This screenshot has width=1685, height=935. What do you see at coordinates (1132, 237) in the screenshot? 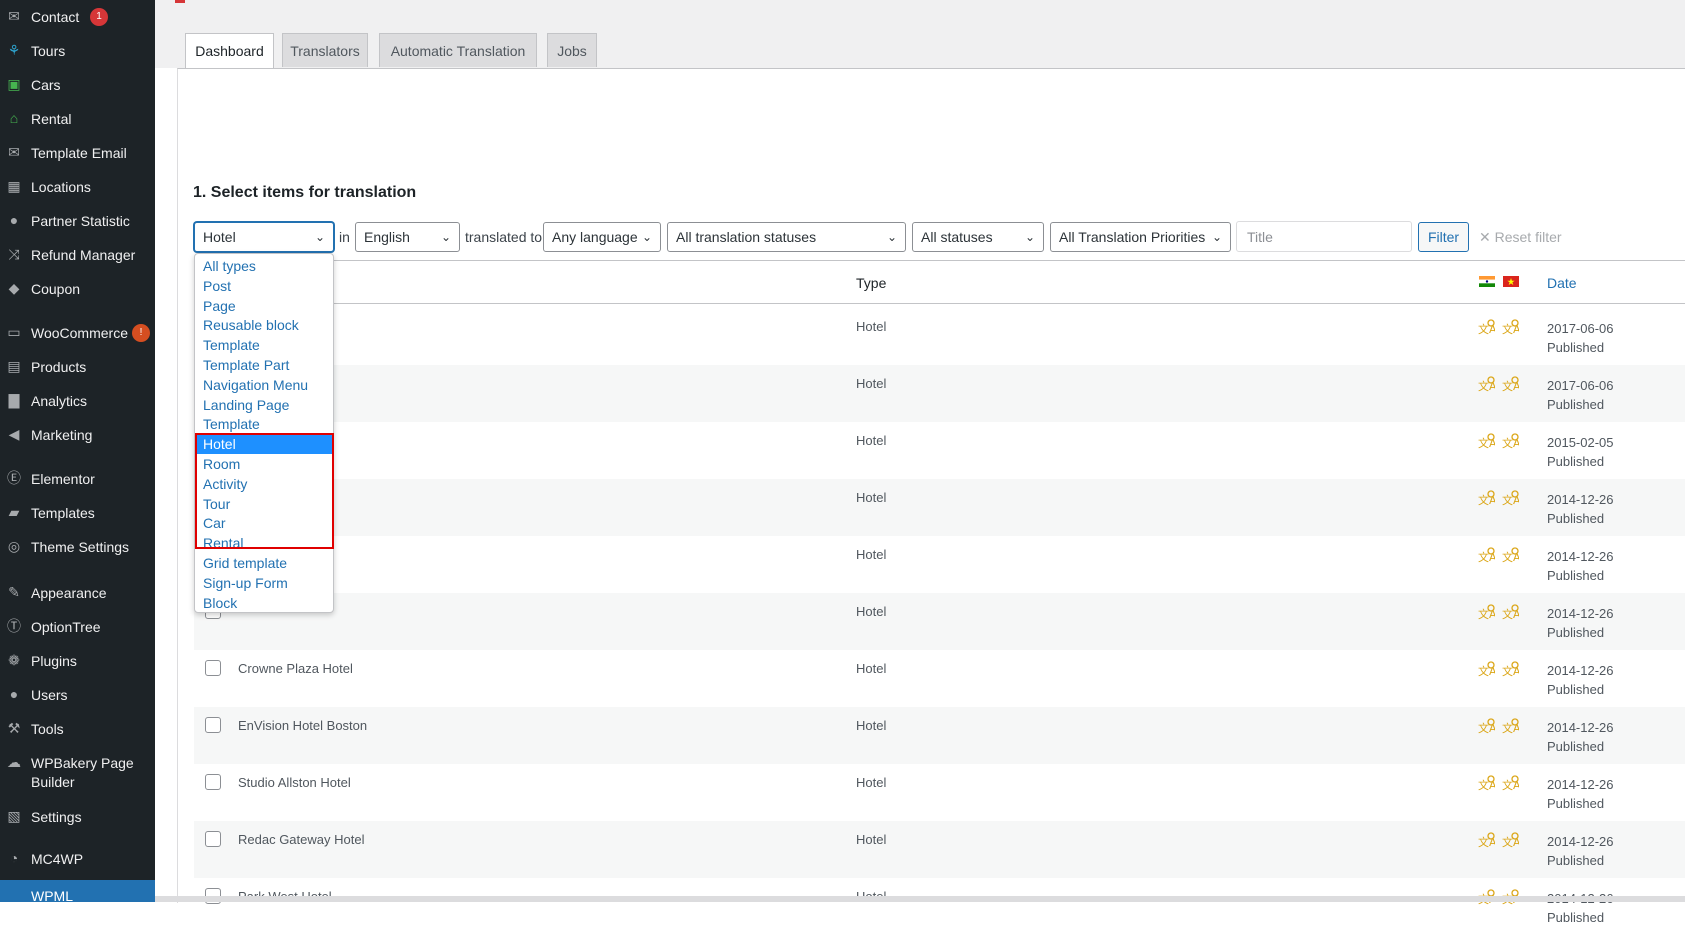
I see `priority-value: All Translation Priorities` at bounding box center [1132, 237].